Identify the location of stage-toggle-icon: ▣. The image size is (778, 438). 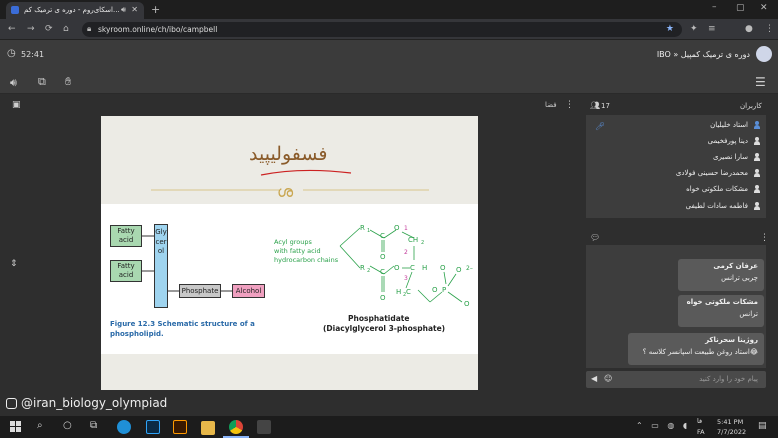
(16, 105).